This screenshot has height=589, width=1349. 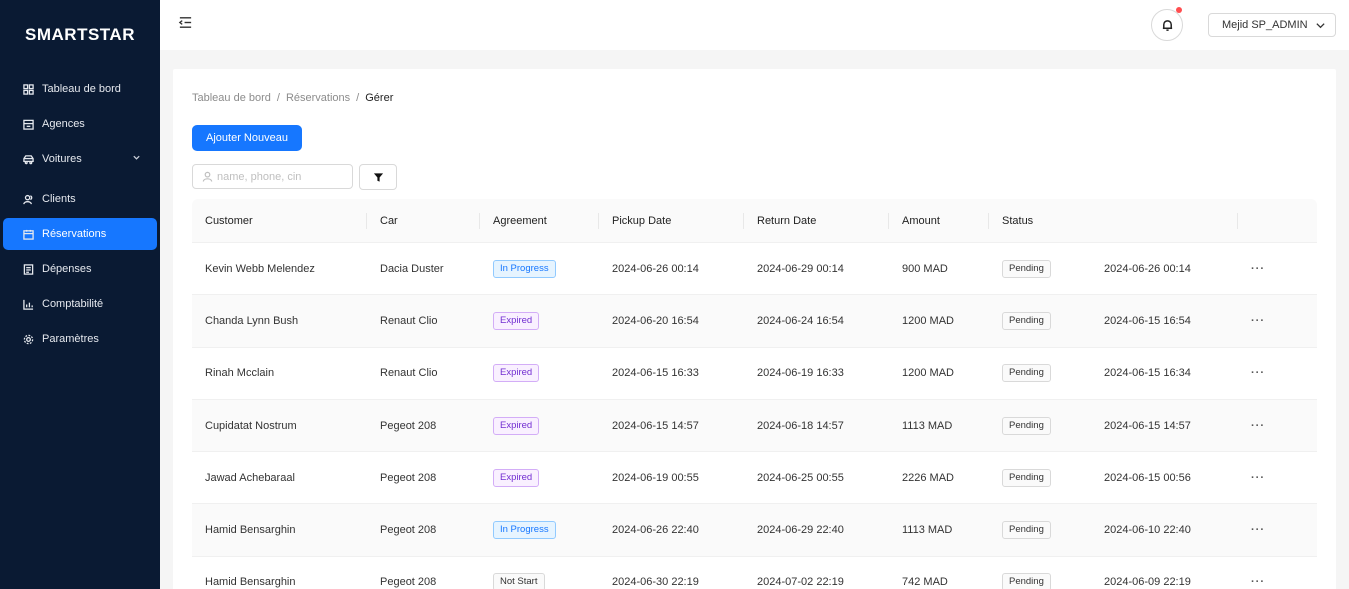 I want to click on agreement-tag: Expired, so click(x=516, y=373).